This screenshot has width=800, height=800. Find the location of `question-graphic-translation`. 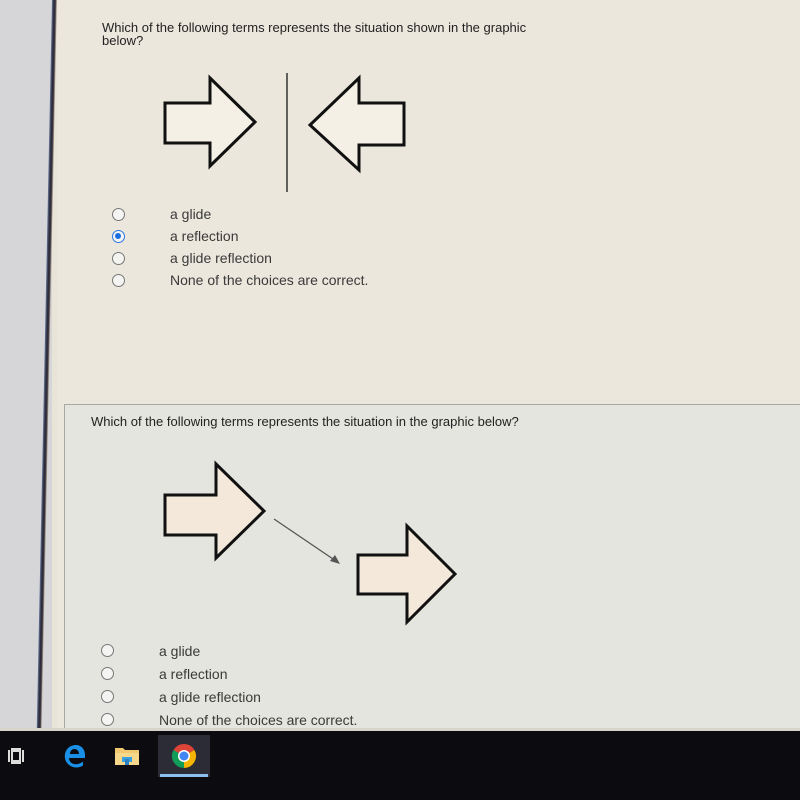

question-graphic-translation is located at coordinates (310, 543).